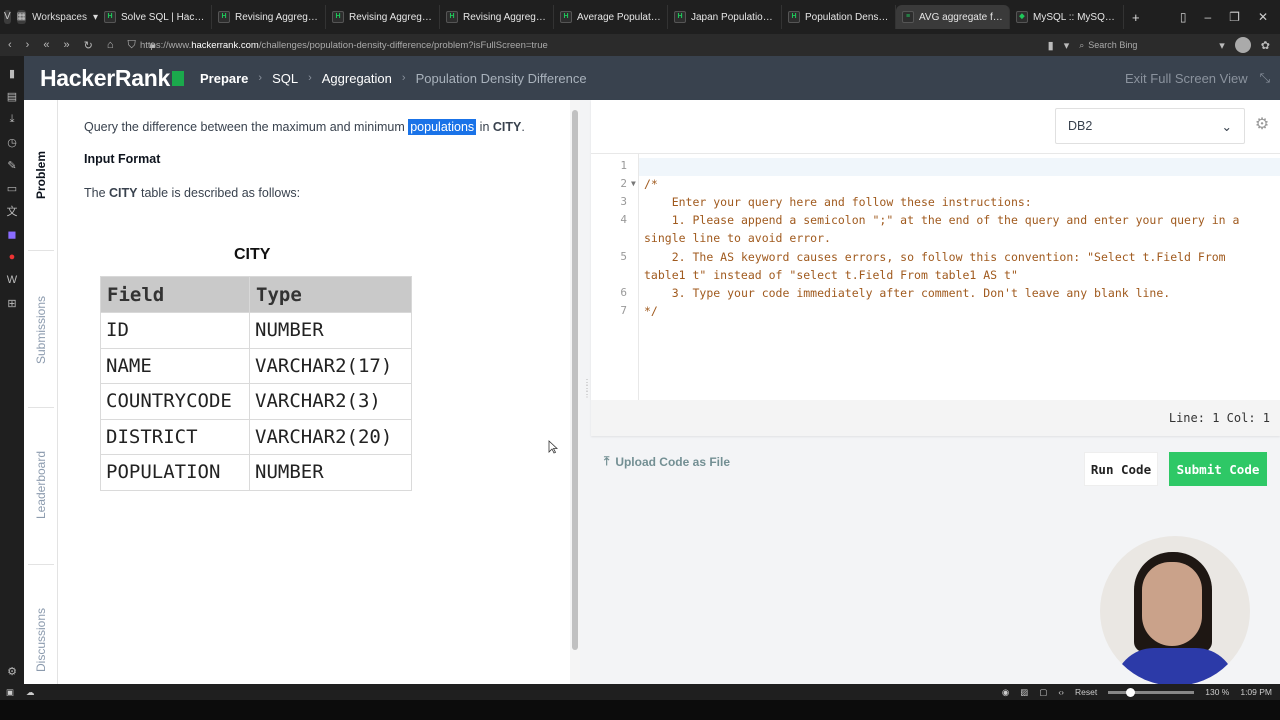 Image resolution: width=1280 pixels, height=720 pixels. I want to click on status-bar-right: ◉ ▨ ▢ ‹› Reset 130 % 1:09 PM, so click(1141, 692).